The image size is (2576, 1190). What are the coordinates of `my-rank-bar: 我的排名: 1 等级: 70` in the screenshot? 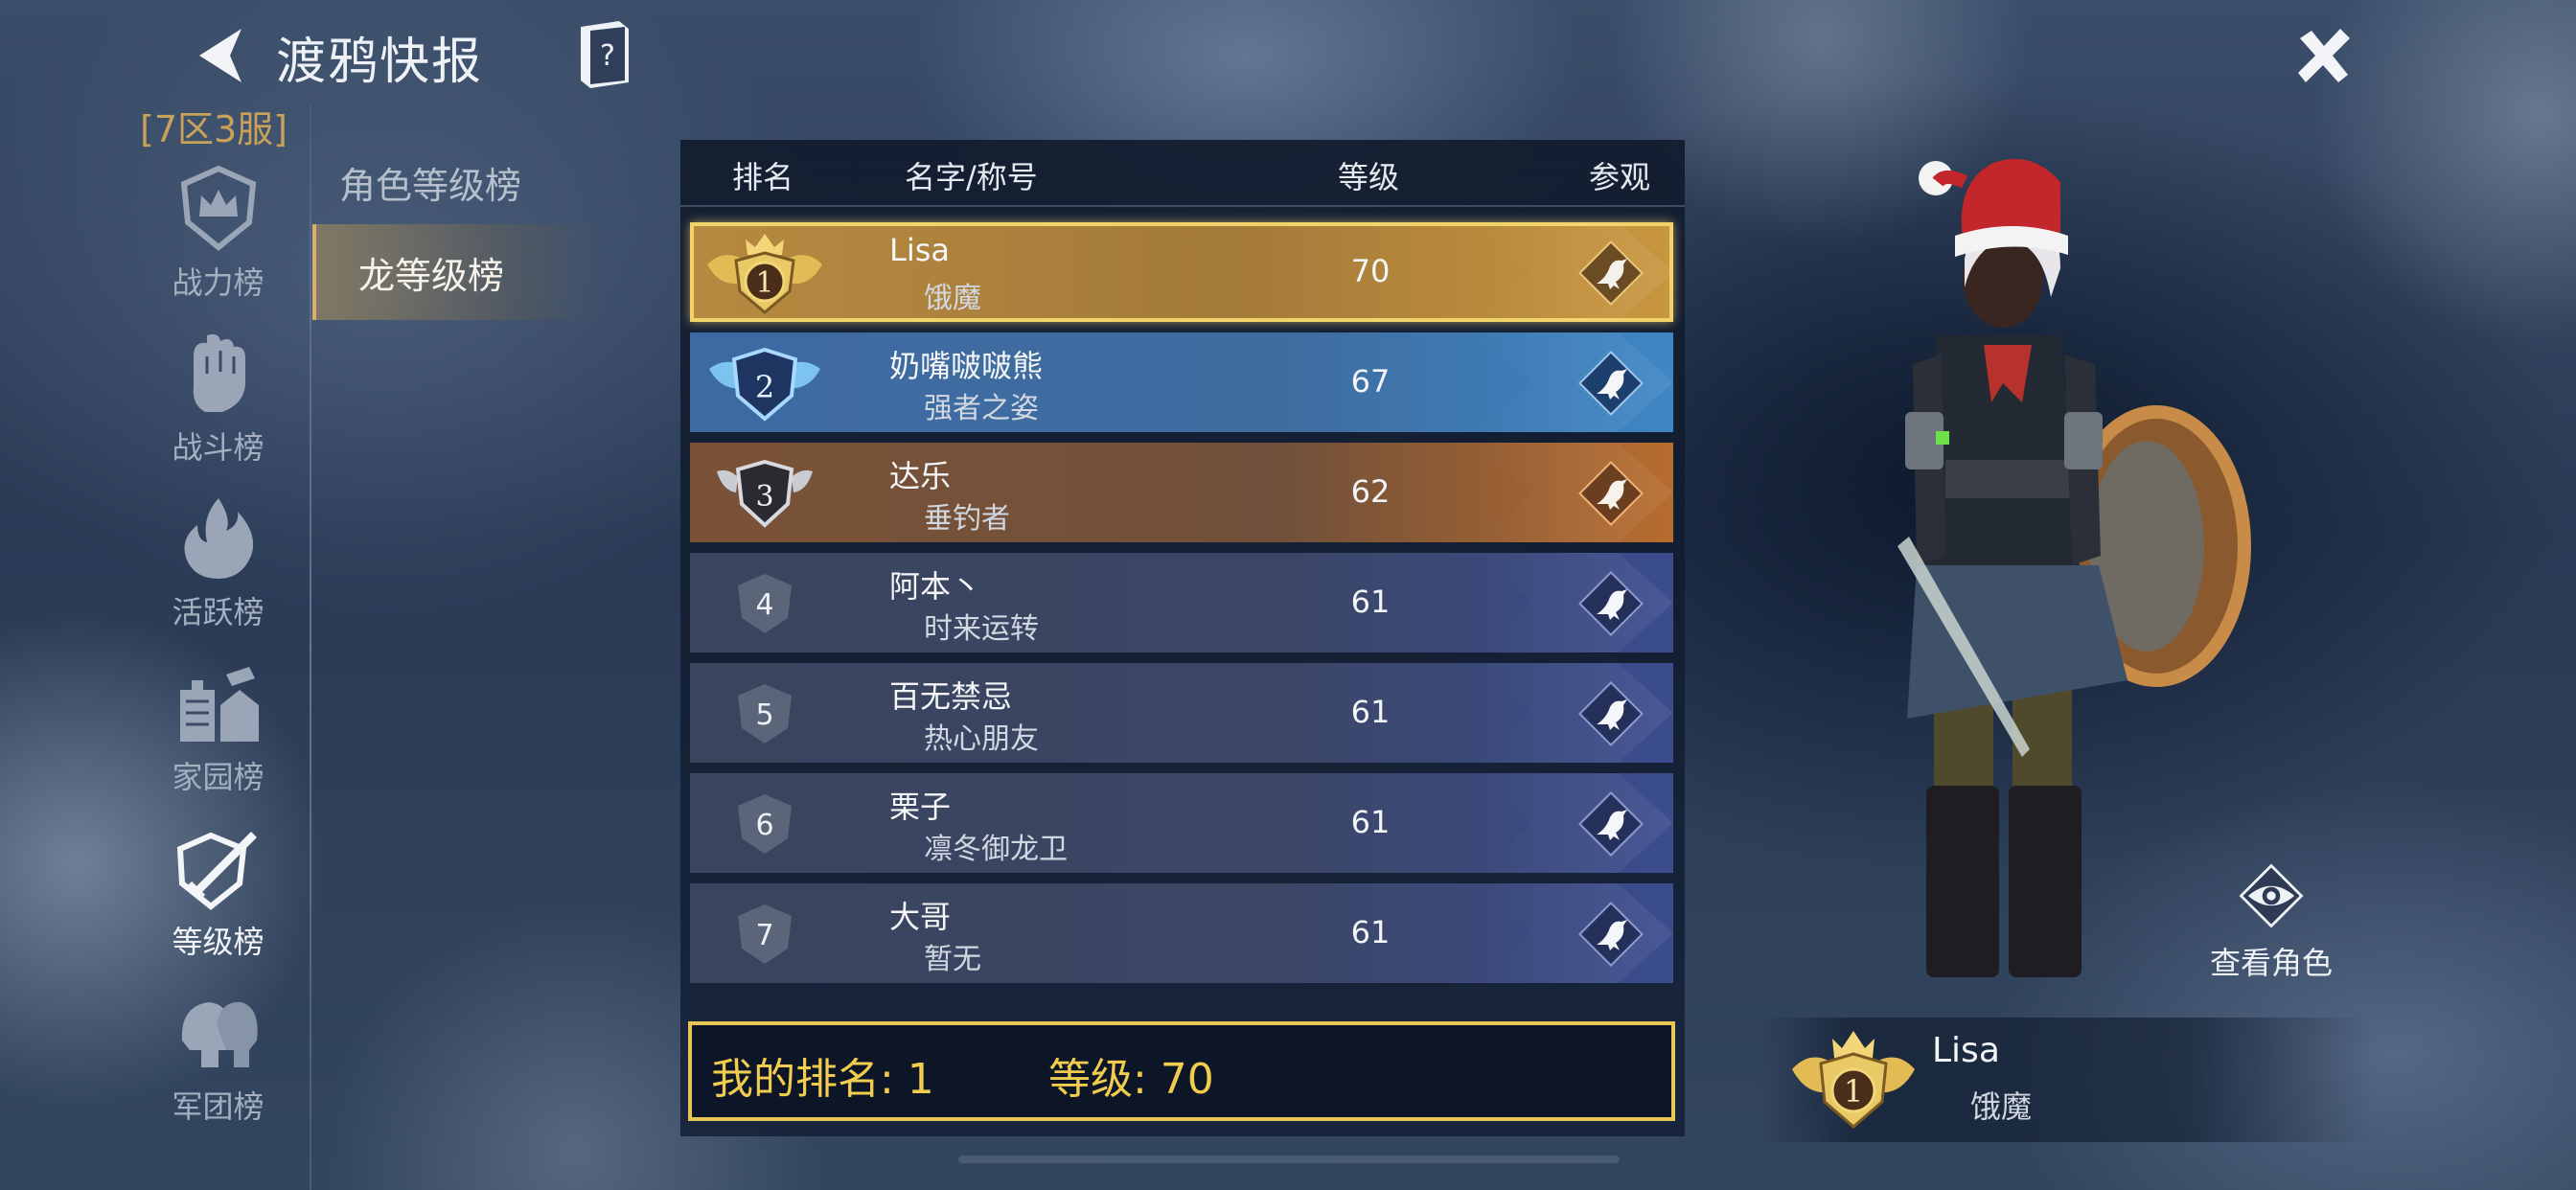 It's located at (1181, 1071).